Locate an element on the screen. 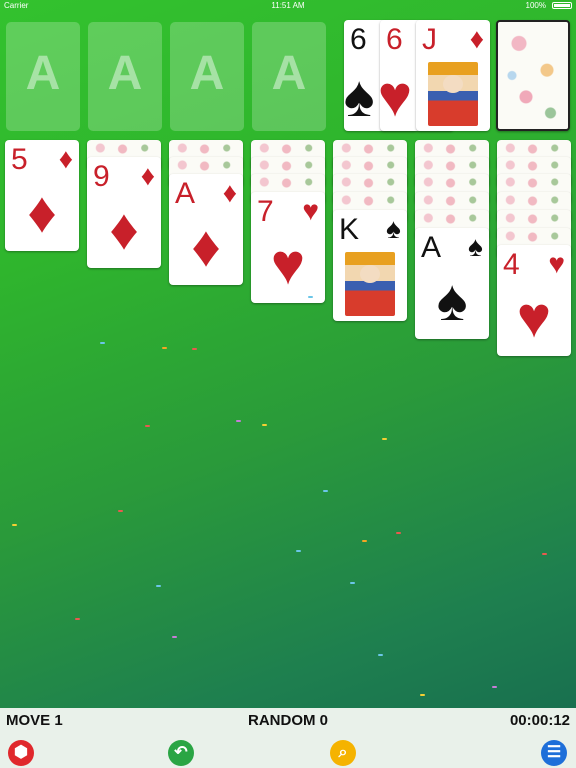 The height and width of the screenshot is (768, 576). waste-card-top: J ♦ is located at coordinates (453, 75).